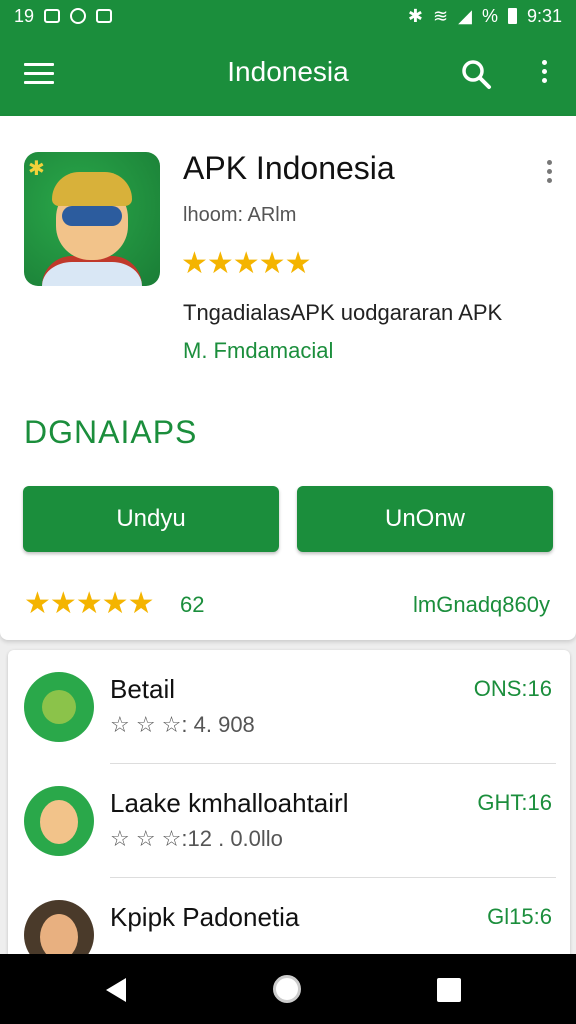  Describe the element at coordinates (229, 803) in the screenshot. I see `list-item-title: Laake kmhalloahtairl` at that location.